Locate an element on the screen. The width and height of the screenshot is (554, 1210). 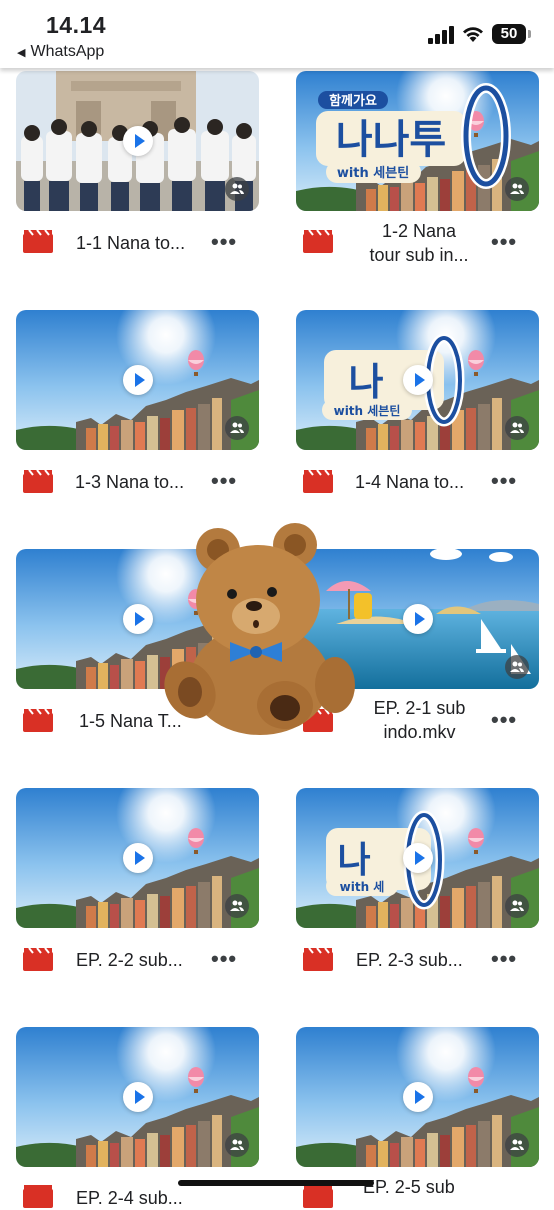
svg-text: 나나투 is located at coordinates (391, 140).